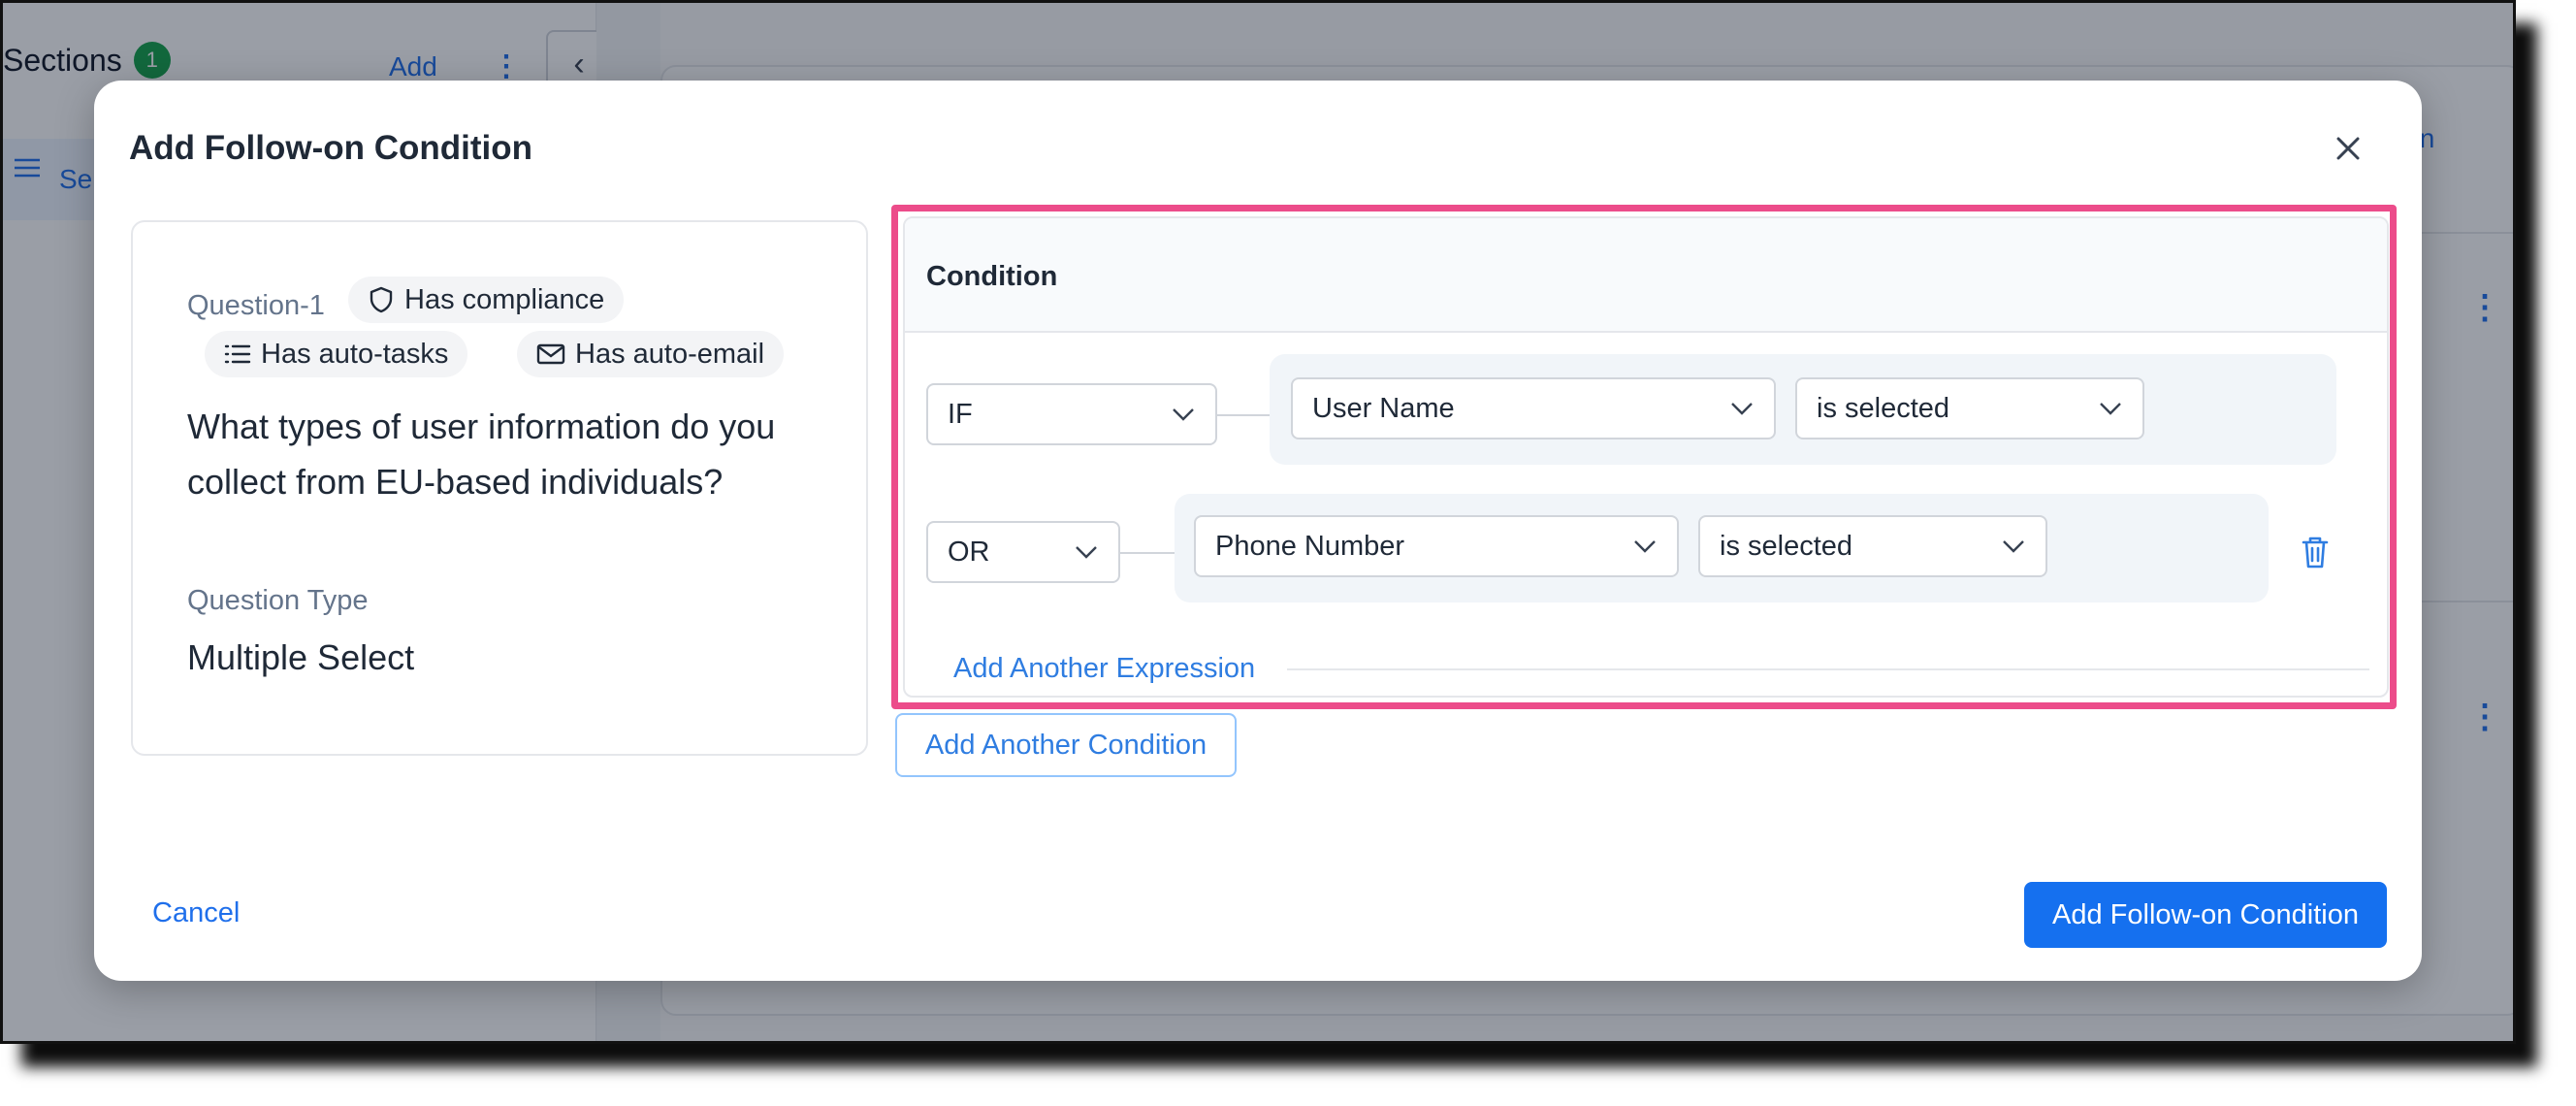 Image resolution: width=2576 pixels, height=1106 pixels. Describe the element at coordinates (1023, 552) in the screenshot. I see `operator-select-or: OR` at that location.